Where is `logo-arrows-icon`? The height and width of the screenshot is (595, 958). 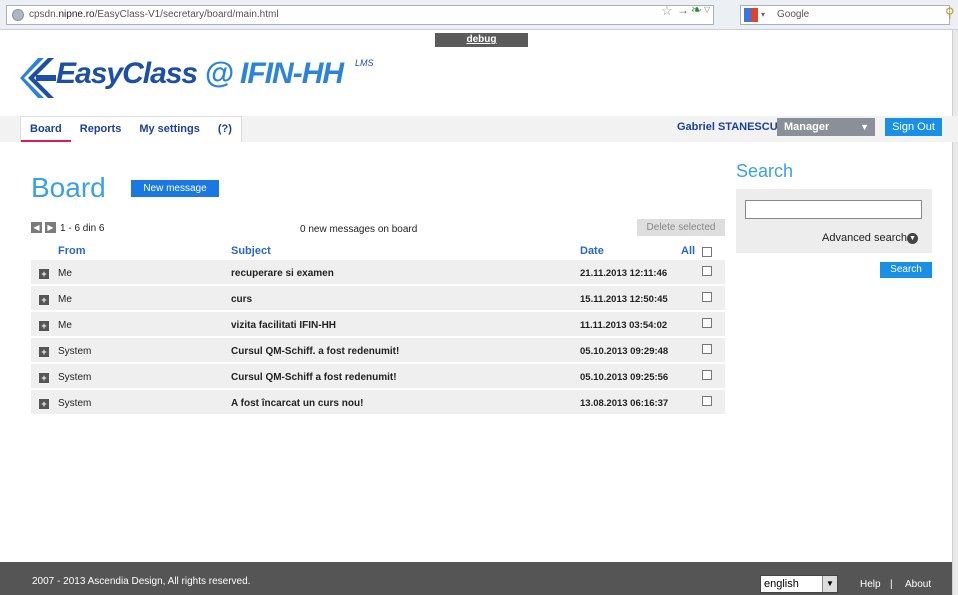
logo-arrows-icon is located at coordinates (38, 78).